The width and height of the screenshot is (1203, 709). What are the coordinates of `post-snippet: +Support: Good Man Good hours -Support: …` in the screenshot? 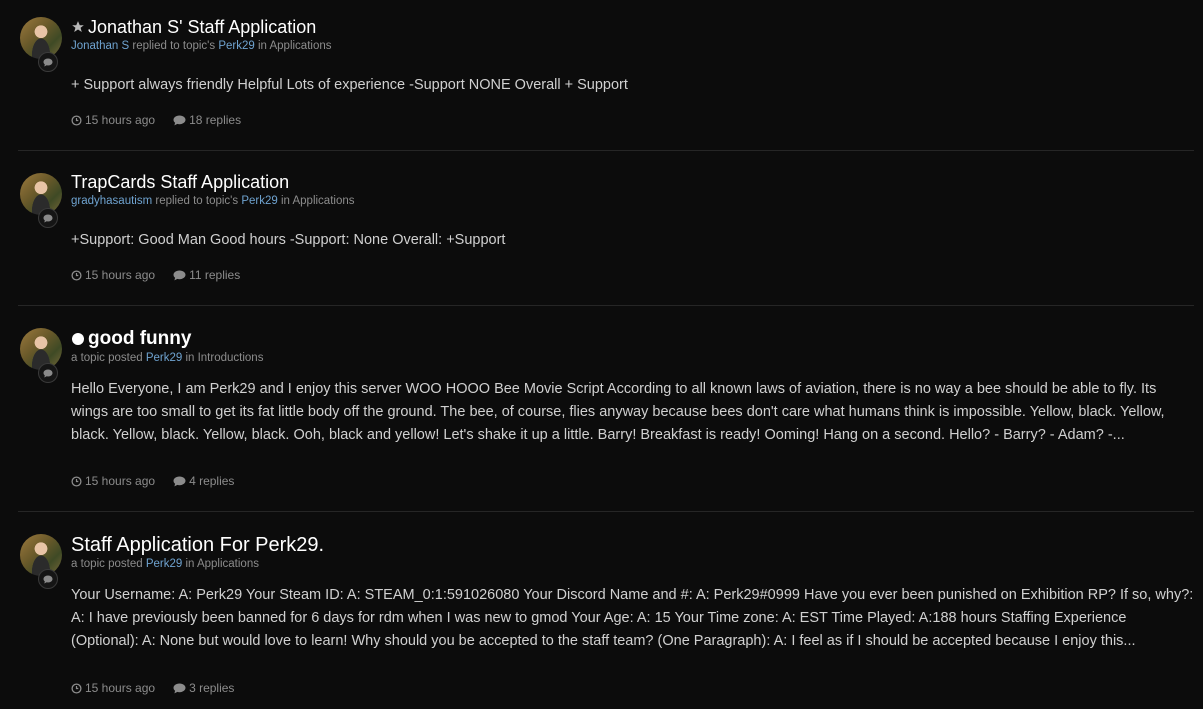 It's located at (288, 240).